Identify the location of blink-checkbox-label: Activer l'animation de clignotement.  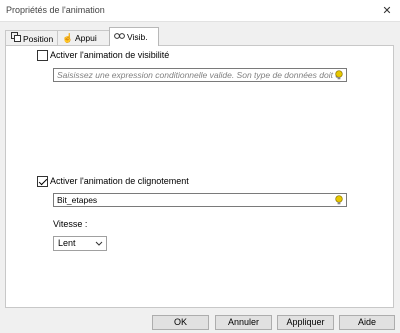
(119, 181).